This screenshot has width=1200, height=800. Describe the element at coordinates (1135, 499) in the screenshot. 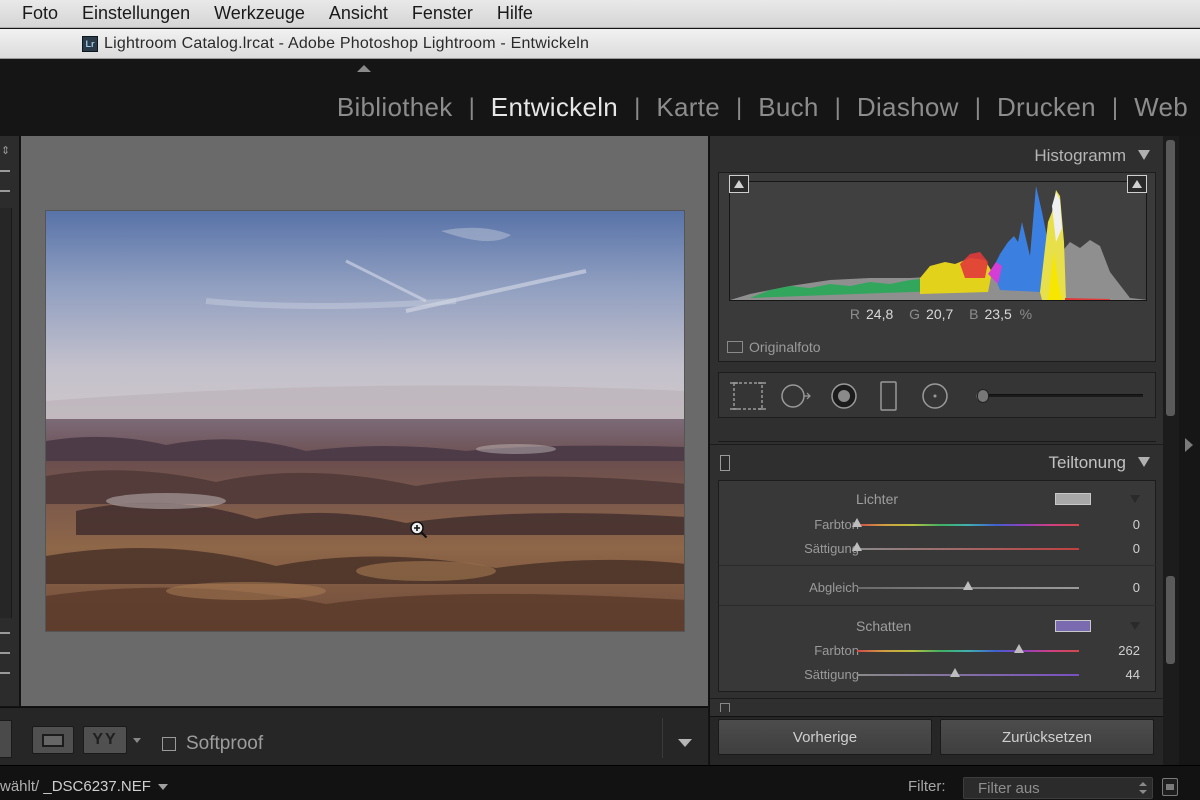

I see `highlights-picker-arrow-icon` at that location.